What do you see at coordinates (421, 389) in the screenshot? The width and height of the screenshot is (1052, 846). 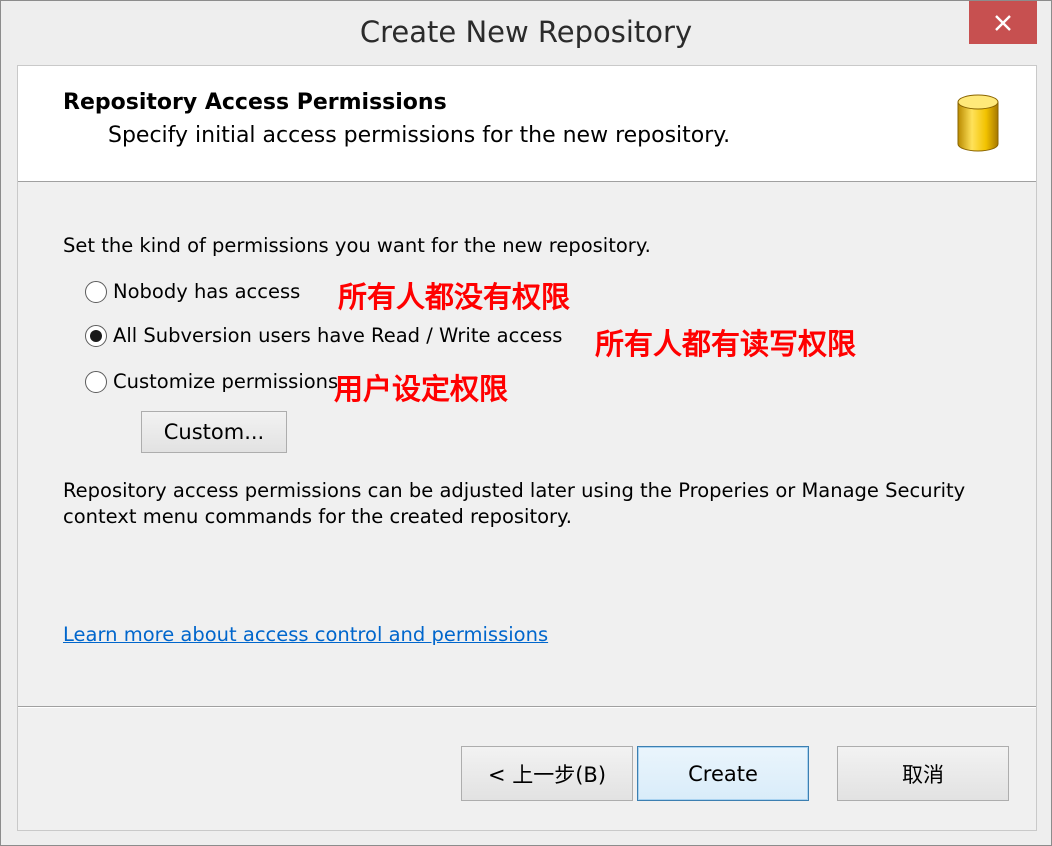 I see `annotation-customize: 用户设定权限` at bounding box center [421, 389].